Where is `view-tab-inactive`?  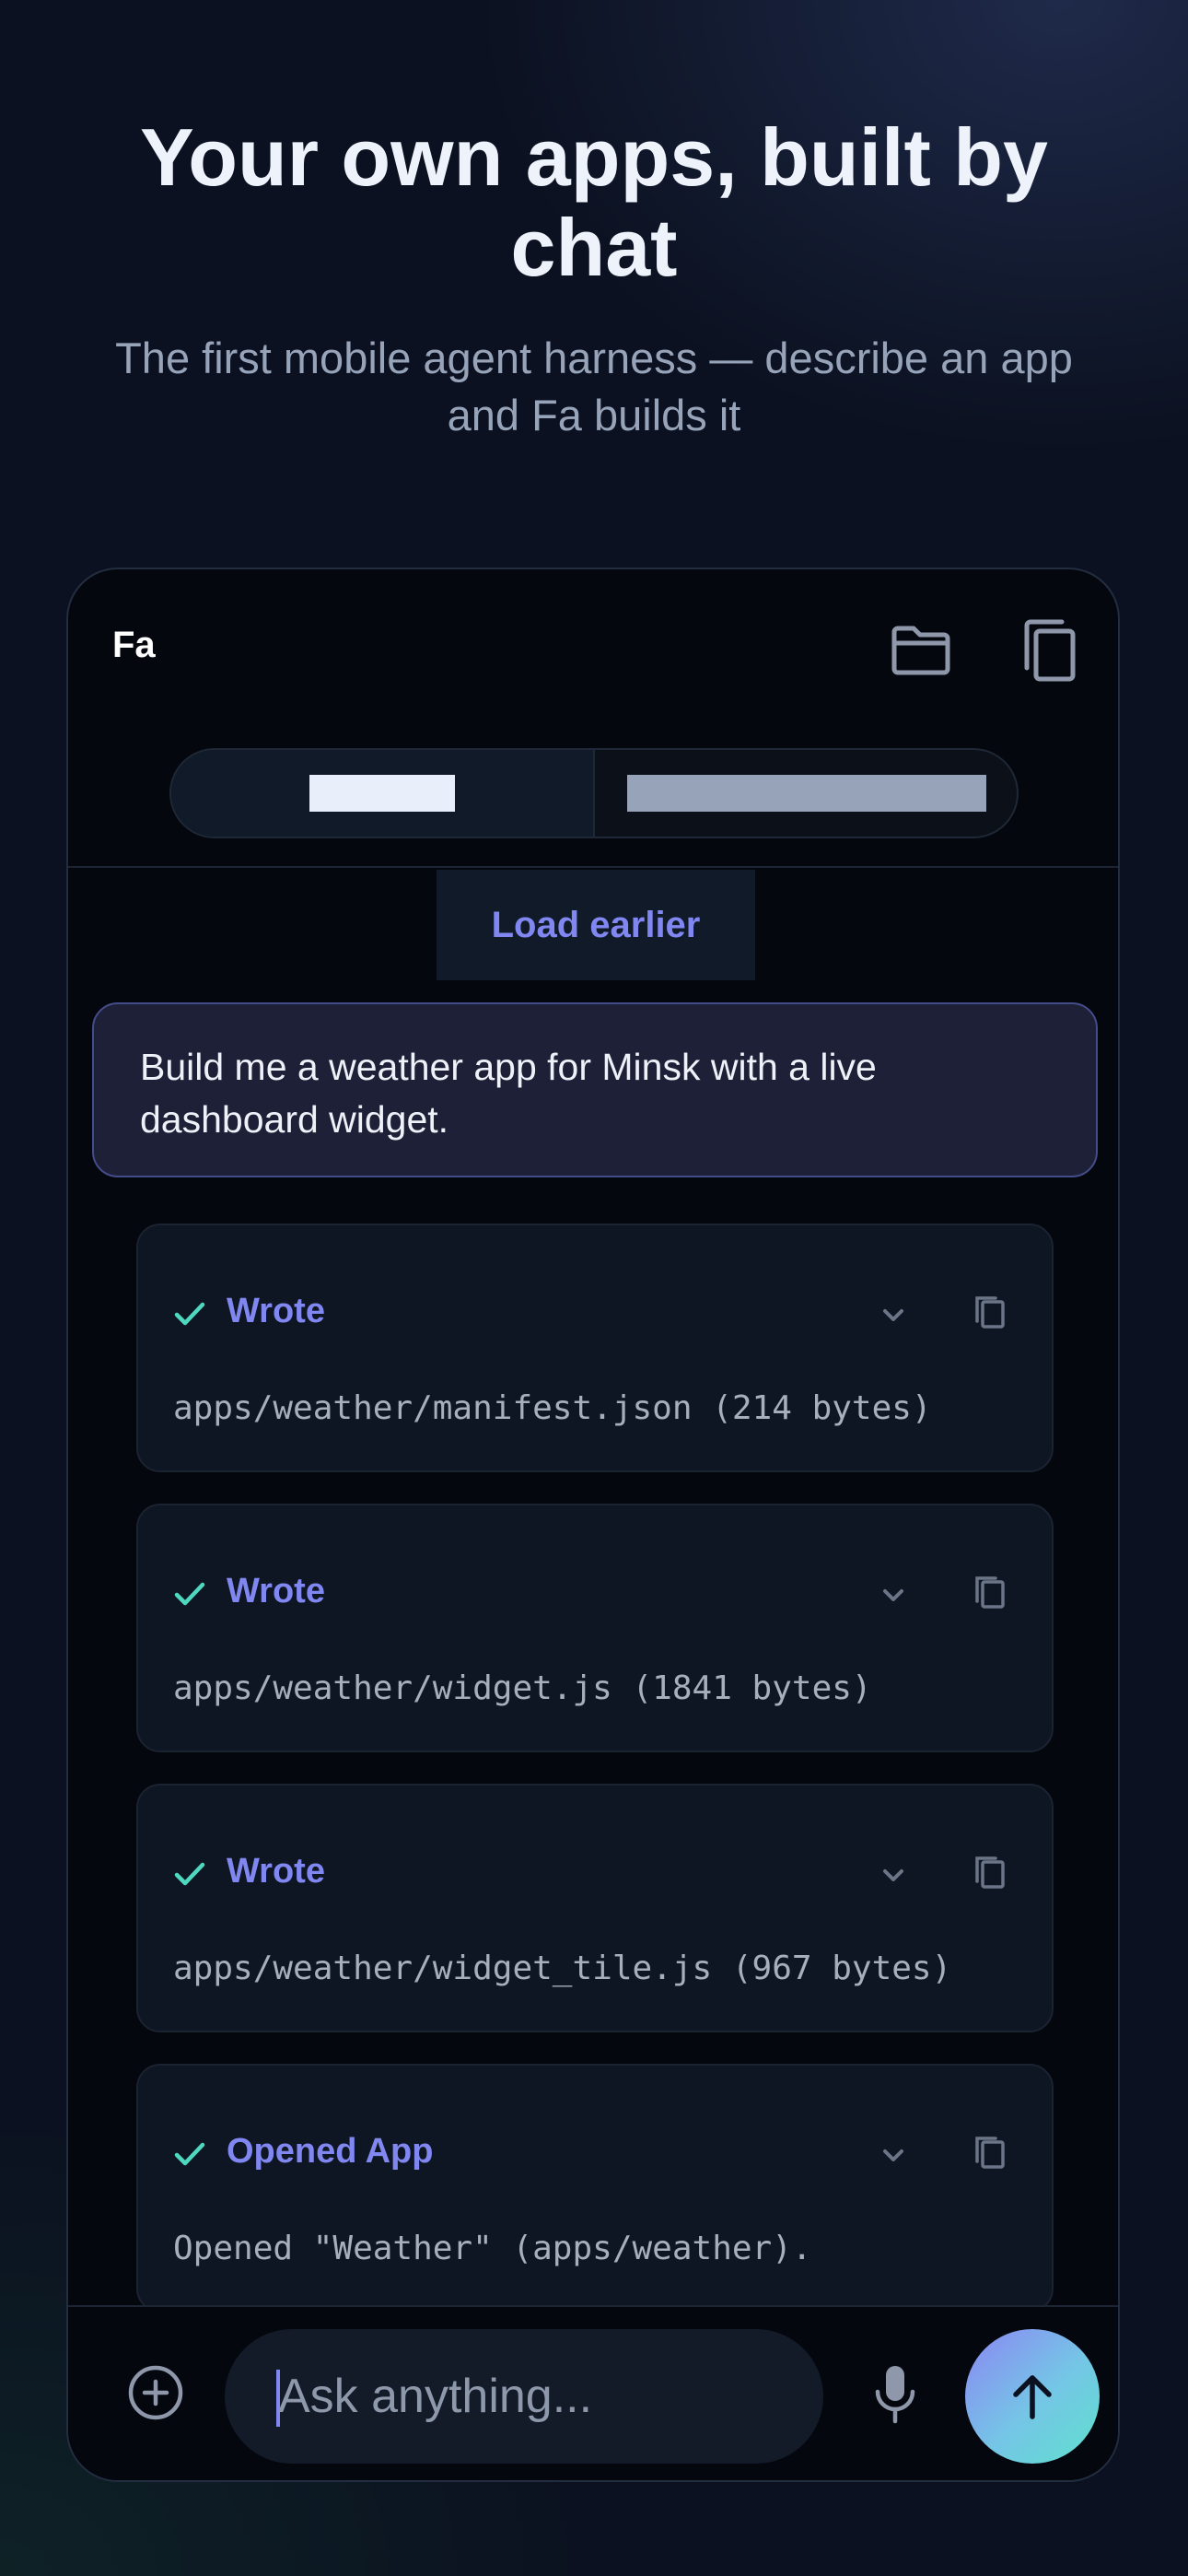
view-tab-inactive is located at coordinates (806, 793).